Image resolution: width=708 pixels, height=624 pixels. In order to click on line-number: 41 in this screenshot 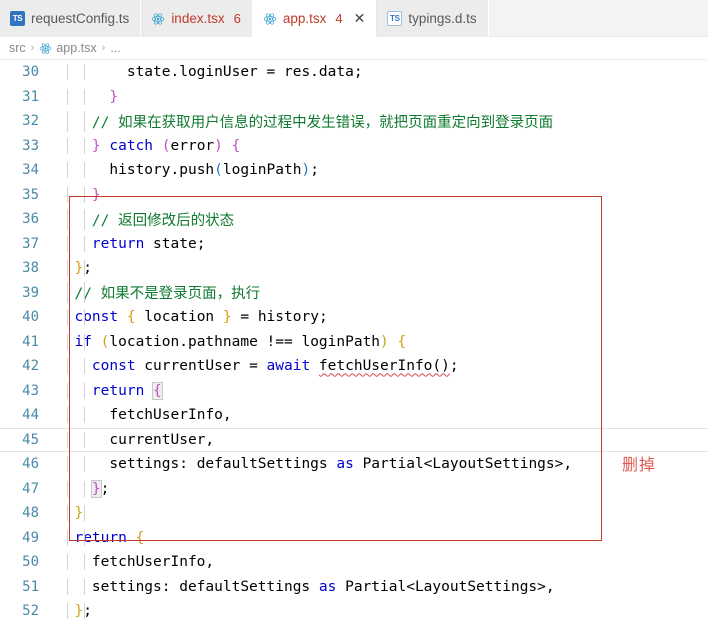, I will do `click(30, 341)`.